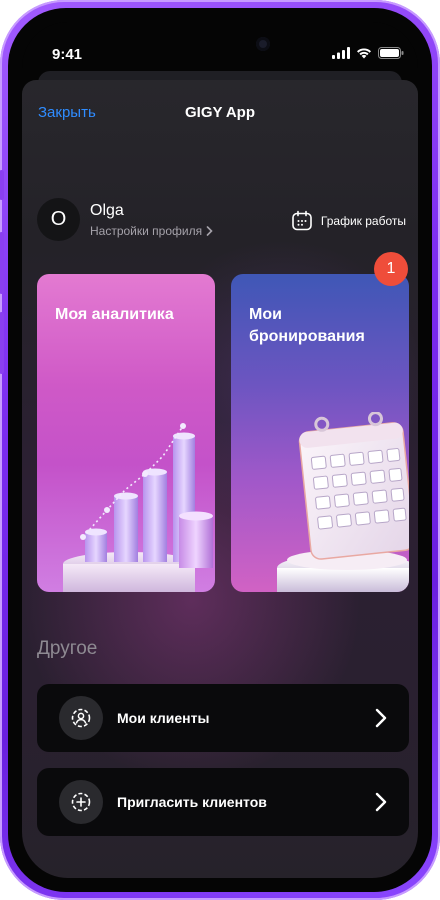 The height and width of the screenshot is (900, 440). I want to click on nav-bar: Закрыть GIGY App, so click(220, 108).